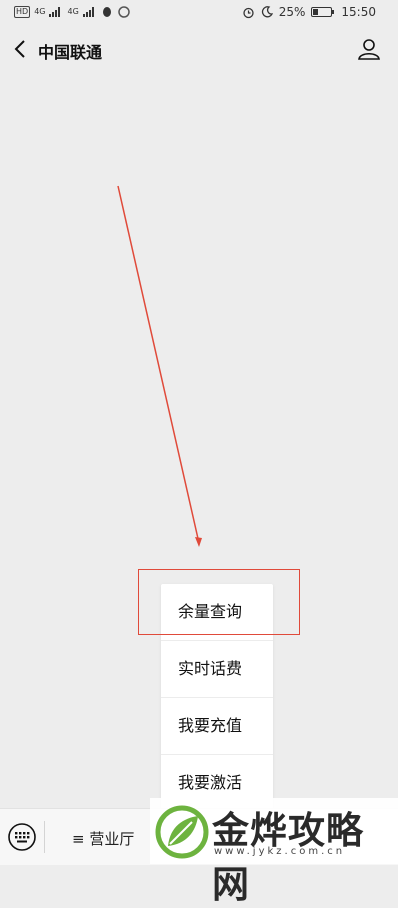 This screenshot has height=908, width=398. I want to click on watermark: 金烨攻略网 www.jykz.com.cn, so click(274, 852).